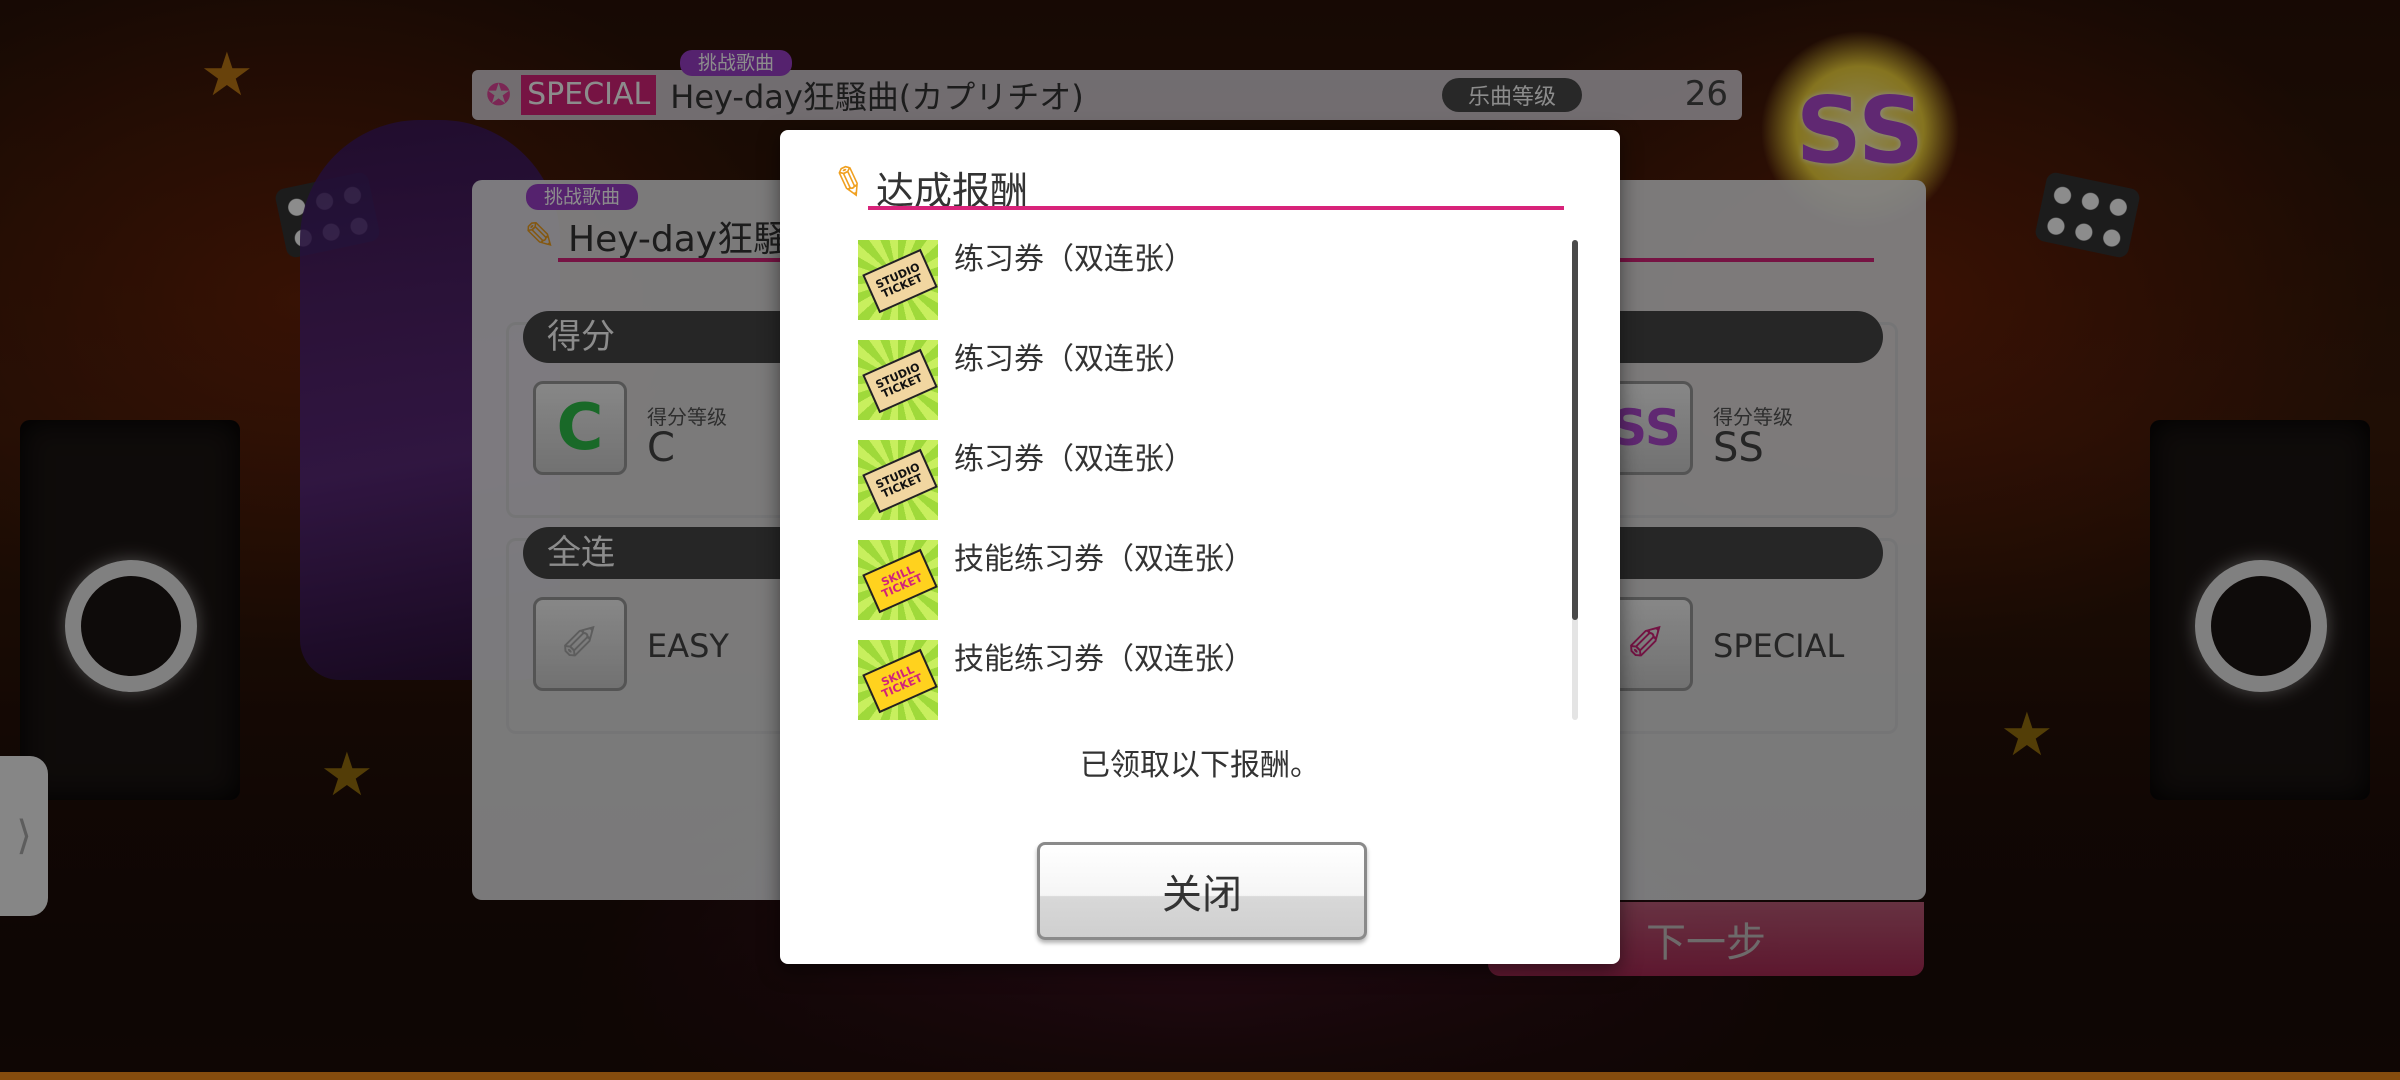  Describe the element at coordinates (1575, 430) in the screenshot. I see `scrollbar-thumb` at that location.